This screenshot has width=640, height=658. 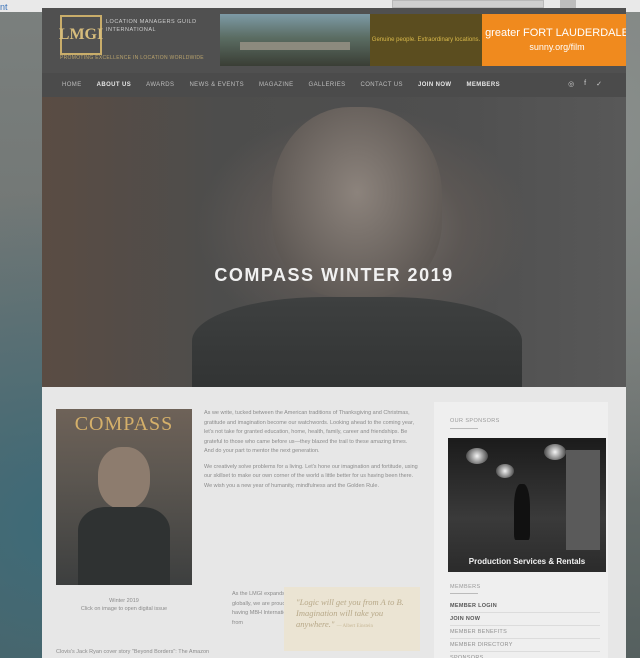 What do you see at coordinates (334, 275) in the screenshot?
I see `hero-title: COMPASS WINTER 2019` at bounding box center [334, 275].